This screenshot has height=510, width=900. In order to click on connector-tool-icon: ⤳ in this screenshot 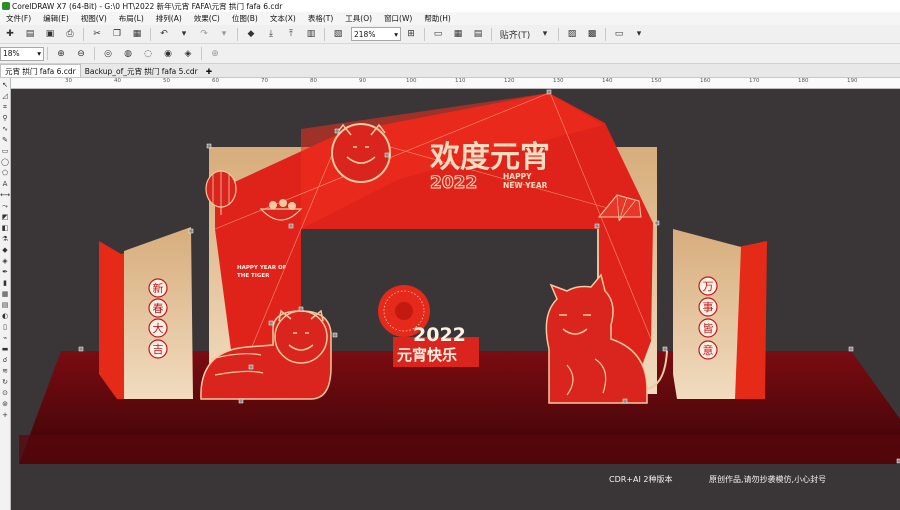, I will do `click(5, 206)`.